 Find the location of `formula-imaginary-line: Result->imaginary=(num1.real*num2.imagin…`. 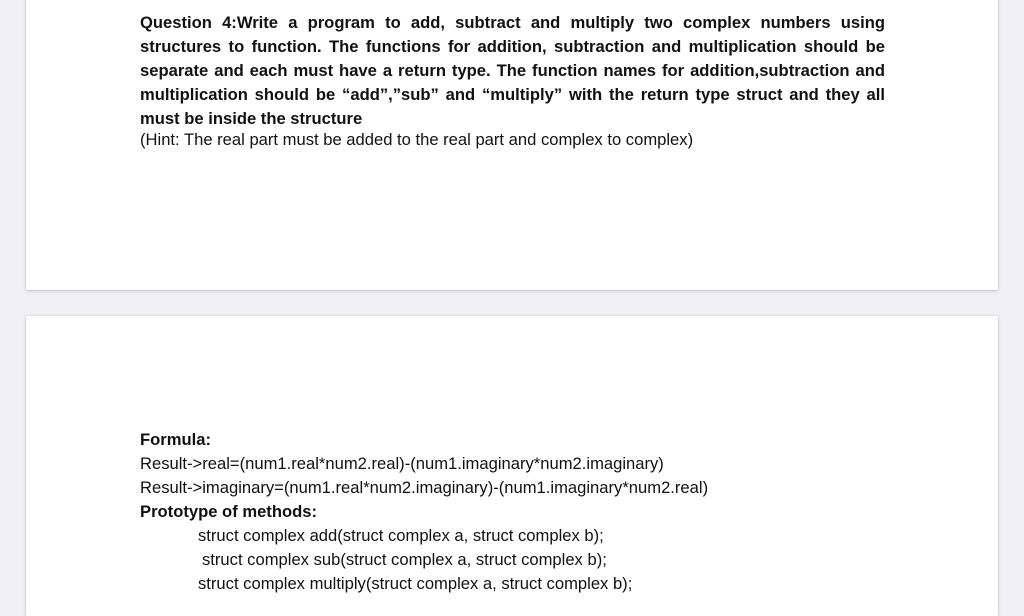

formula-imaginary-line: Result->imaginary=(num1.real*num2.imagin… is located at coordinates (424, 487).